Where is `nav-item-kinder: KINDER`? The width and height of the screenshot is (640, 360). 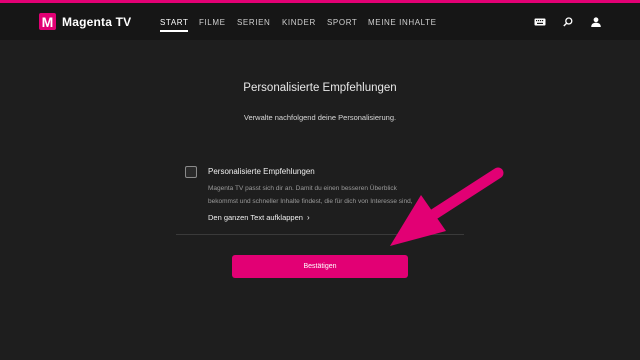 nav-item-kinder: KINDER is located at coordinates (299, 22).